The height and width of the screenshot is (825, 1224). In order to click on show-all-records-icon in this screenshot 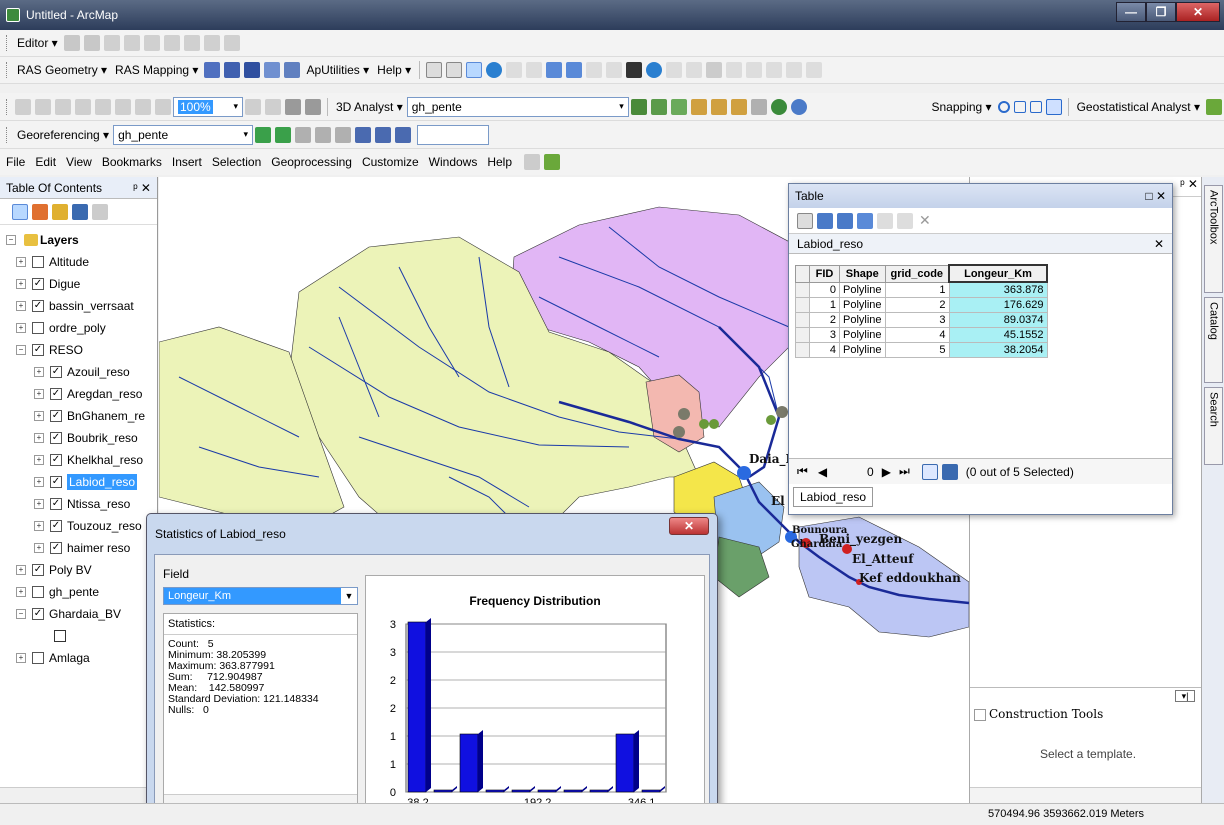, I will do `click(929, 471)`.